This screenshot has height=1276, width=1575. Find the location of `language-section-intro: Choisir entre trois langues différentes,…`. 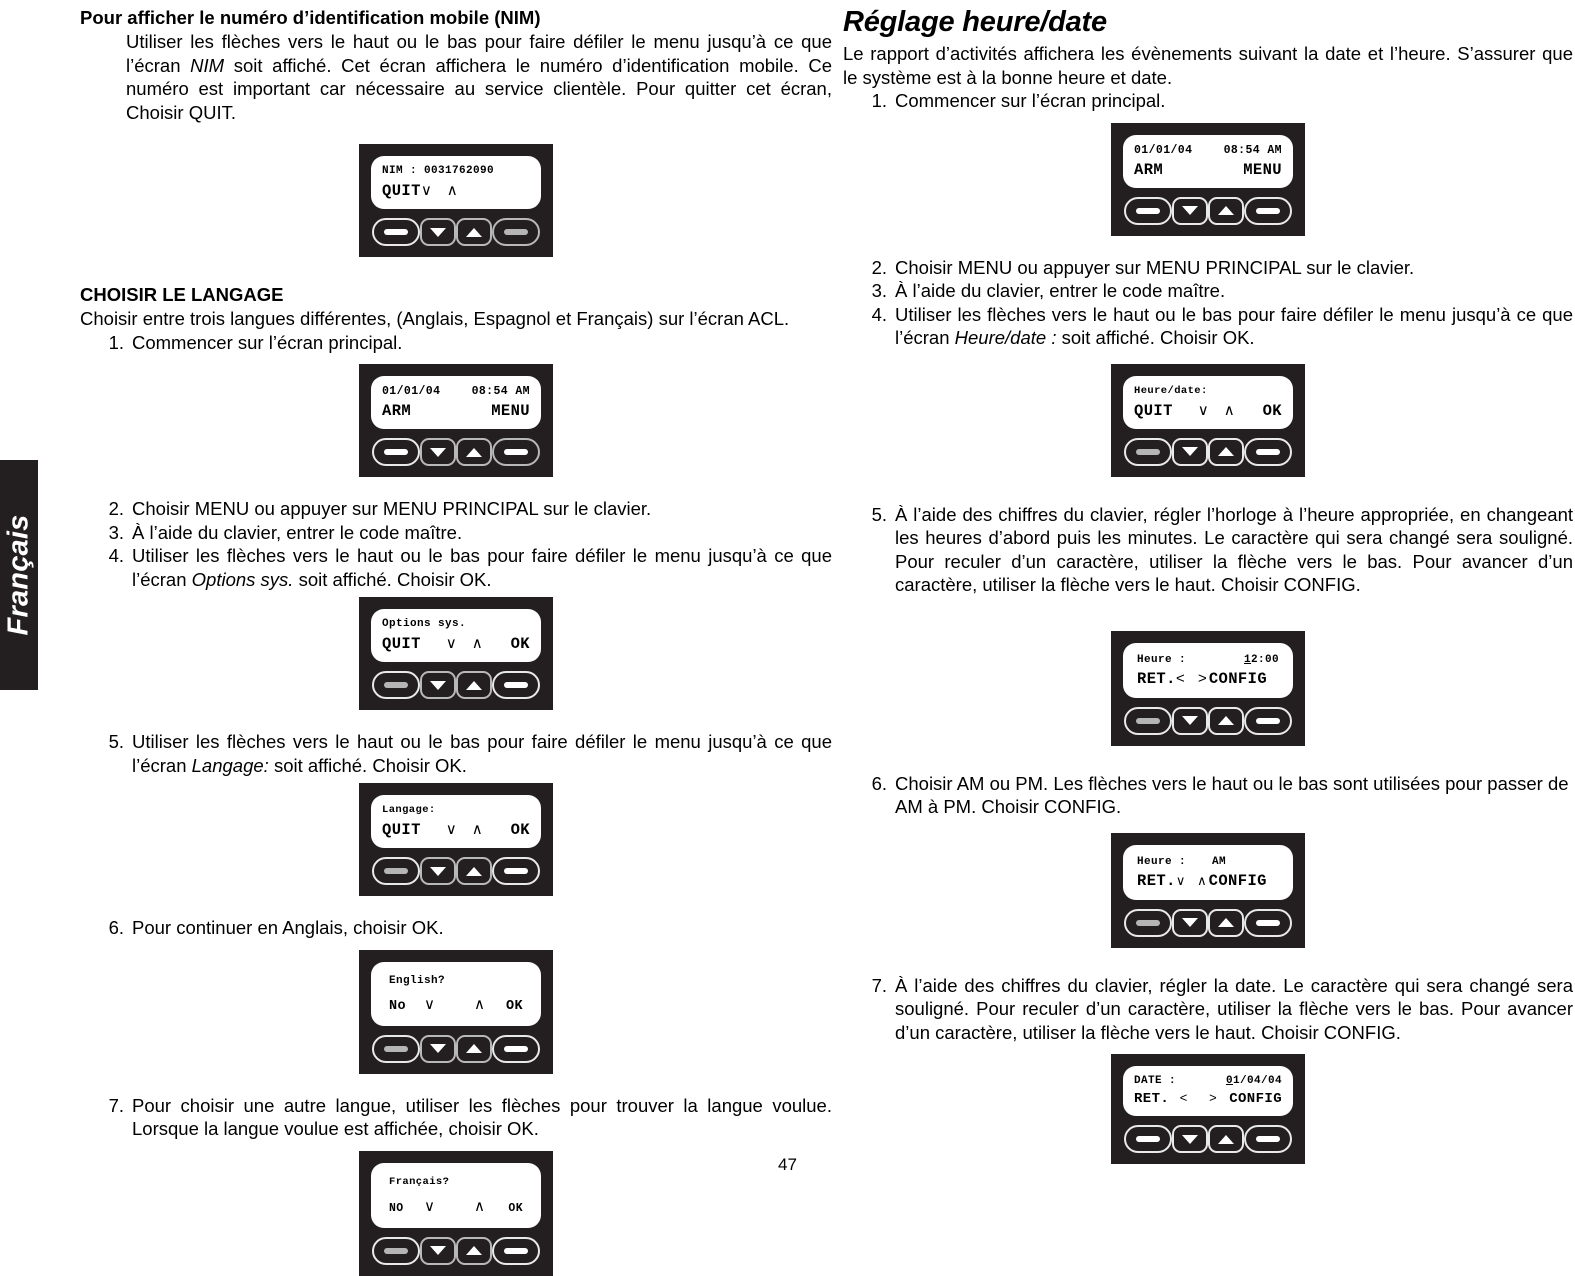

language-section-intro: Choisir entre trois langues différentes,… is located at coordinates (435, 318).